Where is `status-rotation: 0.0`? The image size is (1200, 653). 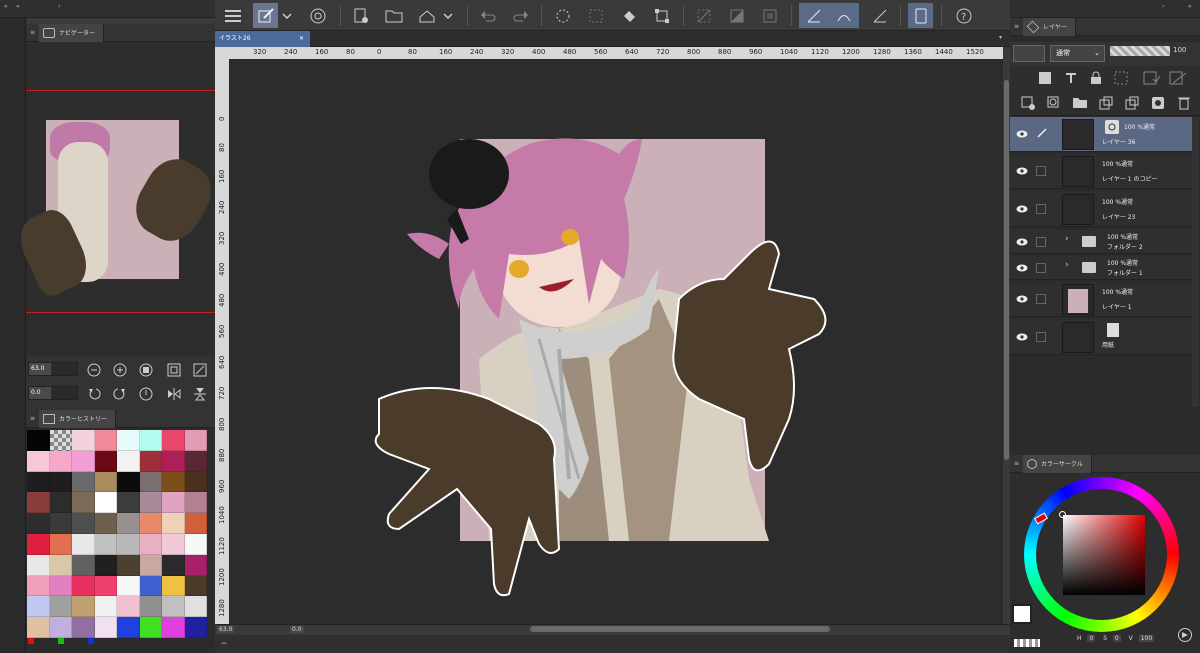
status-rotation: 0.0 is located at coordinates (297, 629).